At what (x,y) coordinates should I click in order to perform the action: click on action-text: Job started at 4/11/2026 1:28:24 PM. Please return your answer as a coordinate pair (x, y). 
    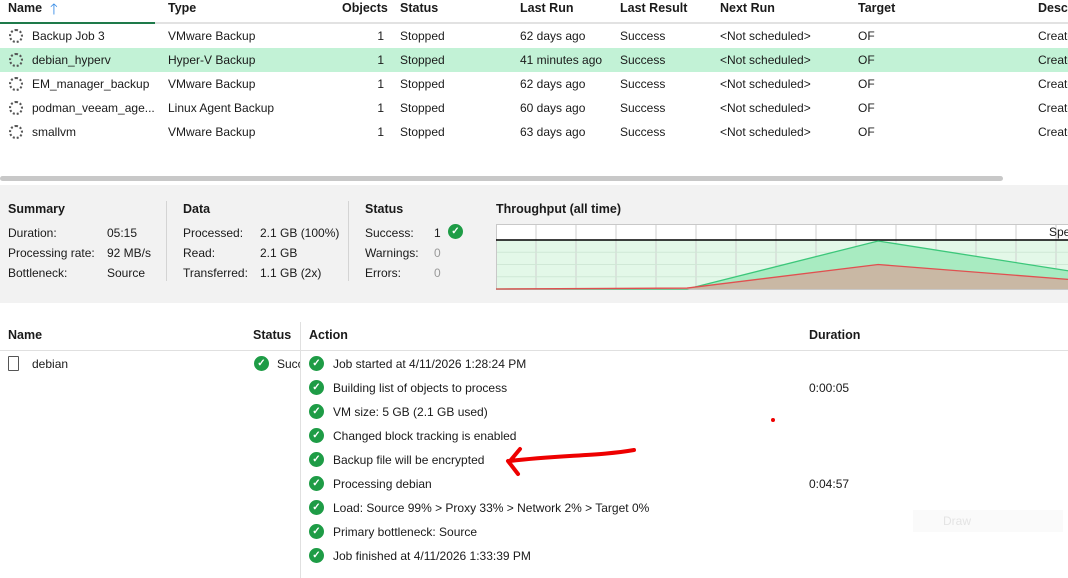
    Looking at the image, I should click on (430, 364).